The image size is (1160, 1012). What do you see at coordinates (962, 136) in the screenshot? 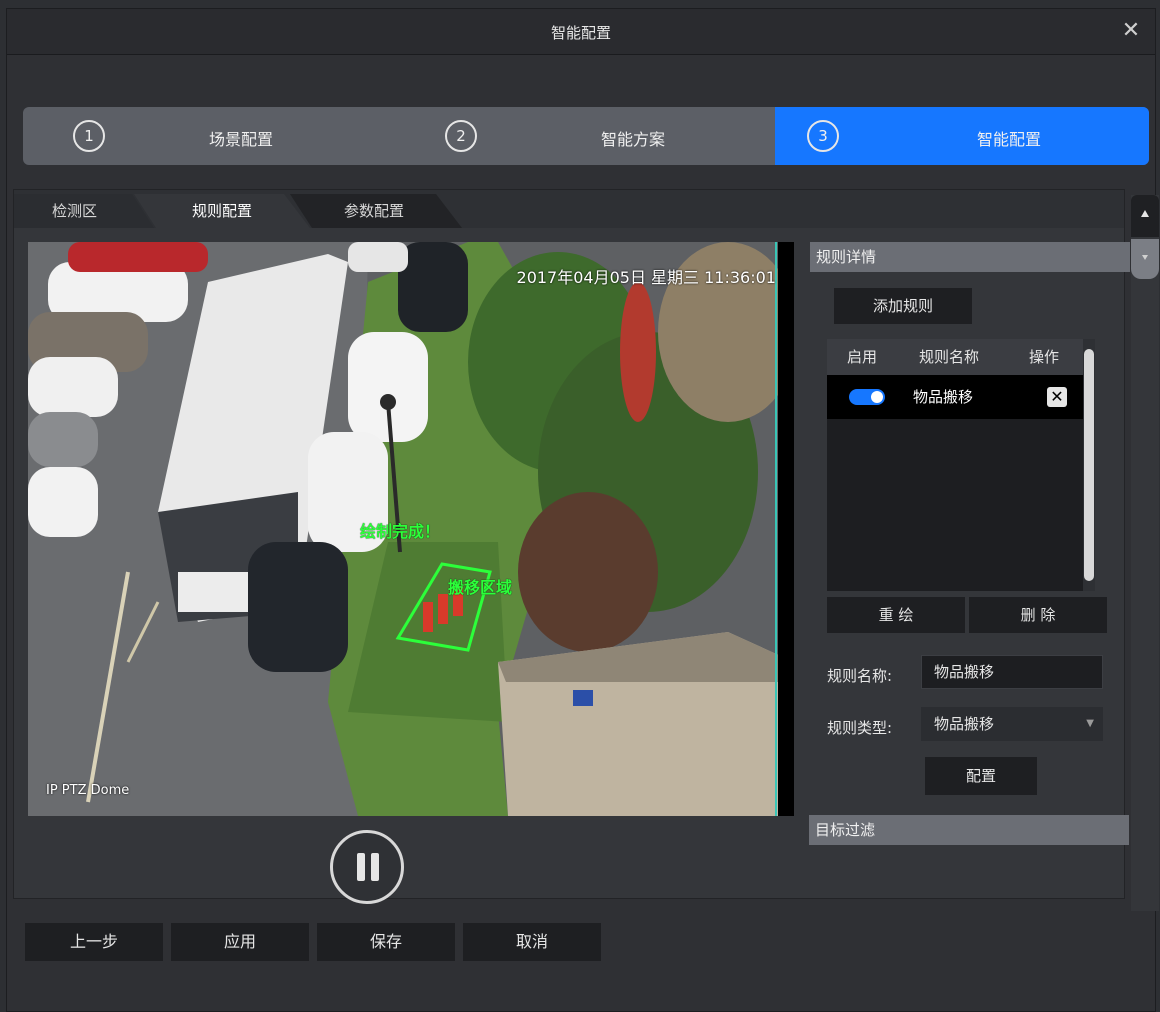
I see `step-smart-config: 3 智能配置` at bounding box center [962, 136].